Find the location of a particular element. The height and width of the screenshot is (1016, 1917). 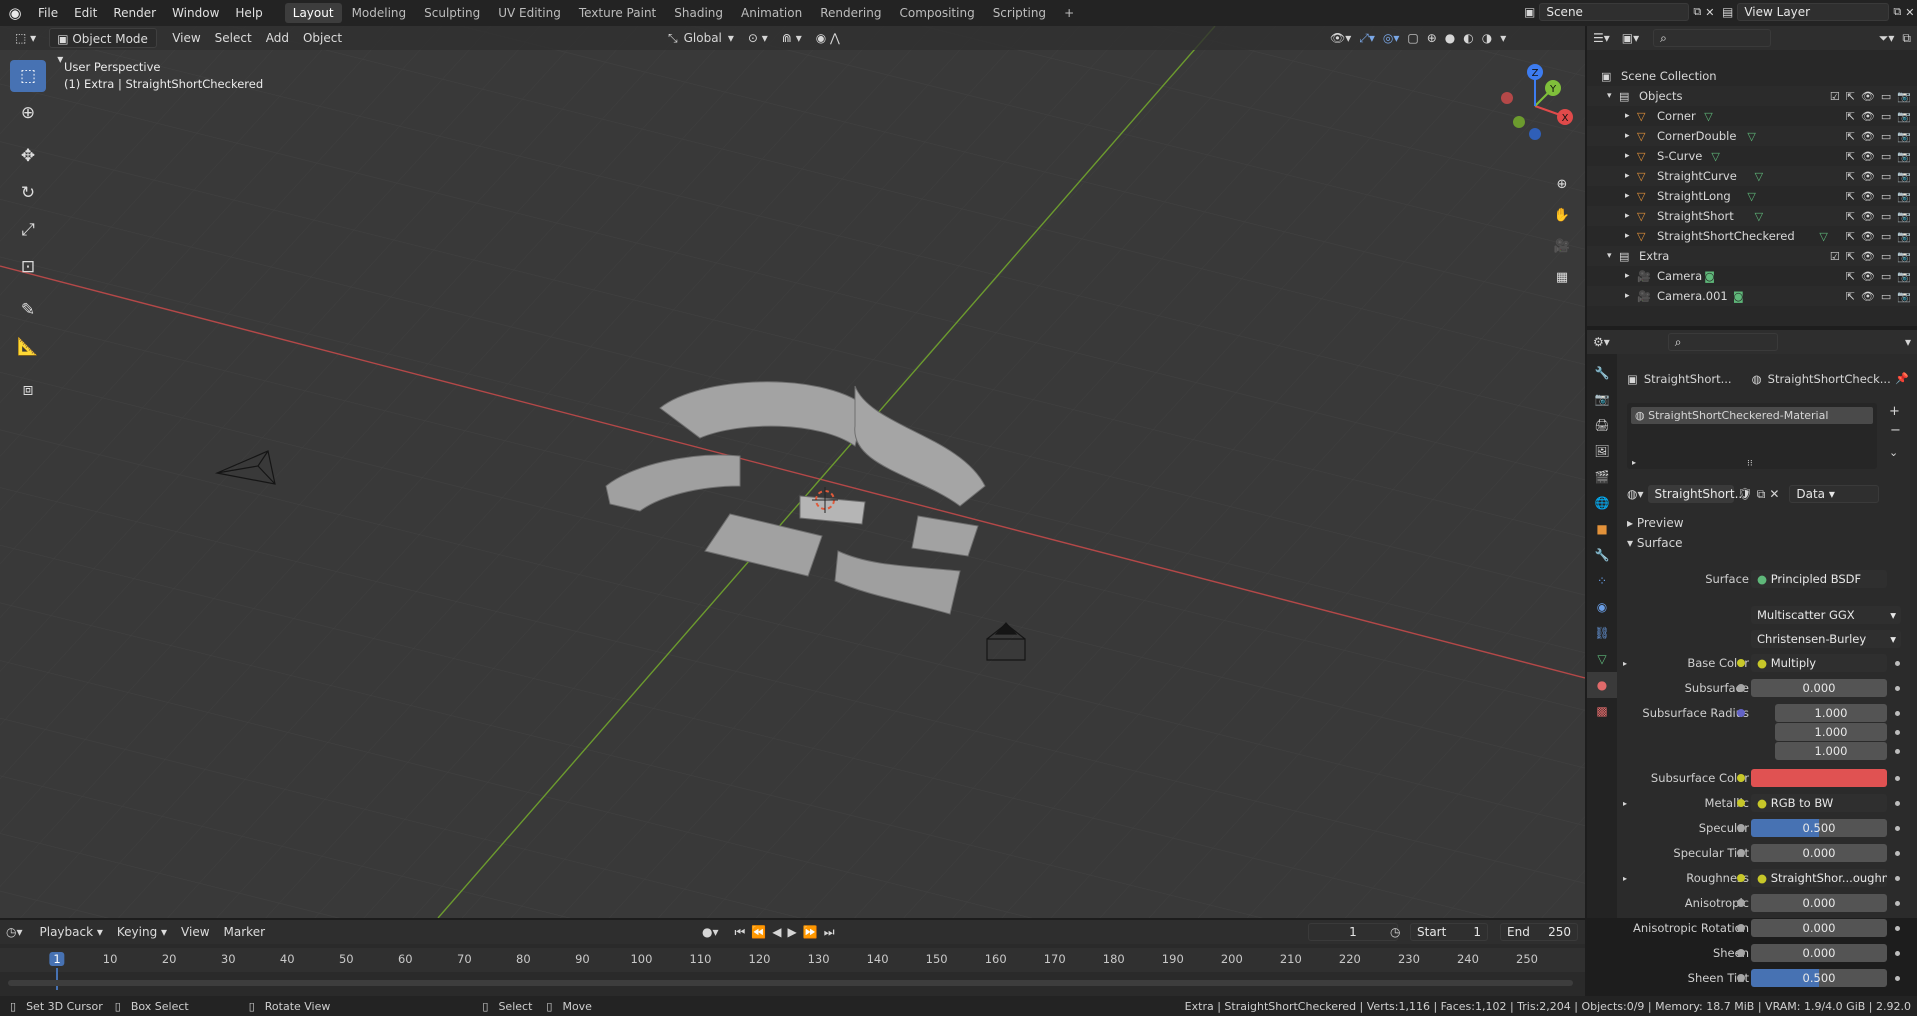

pan-hand-icon: ✋ is located at coordinates (1562, 215).